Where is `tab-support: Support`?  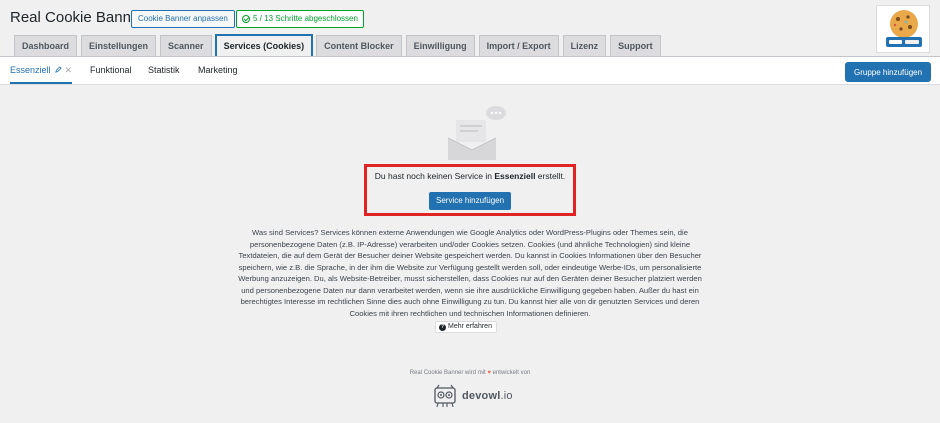
tab-support: Support is located at coordinates (635, 46).